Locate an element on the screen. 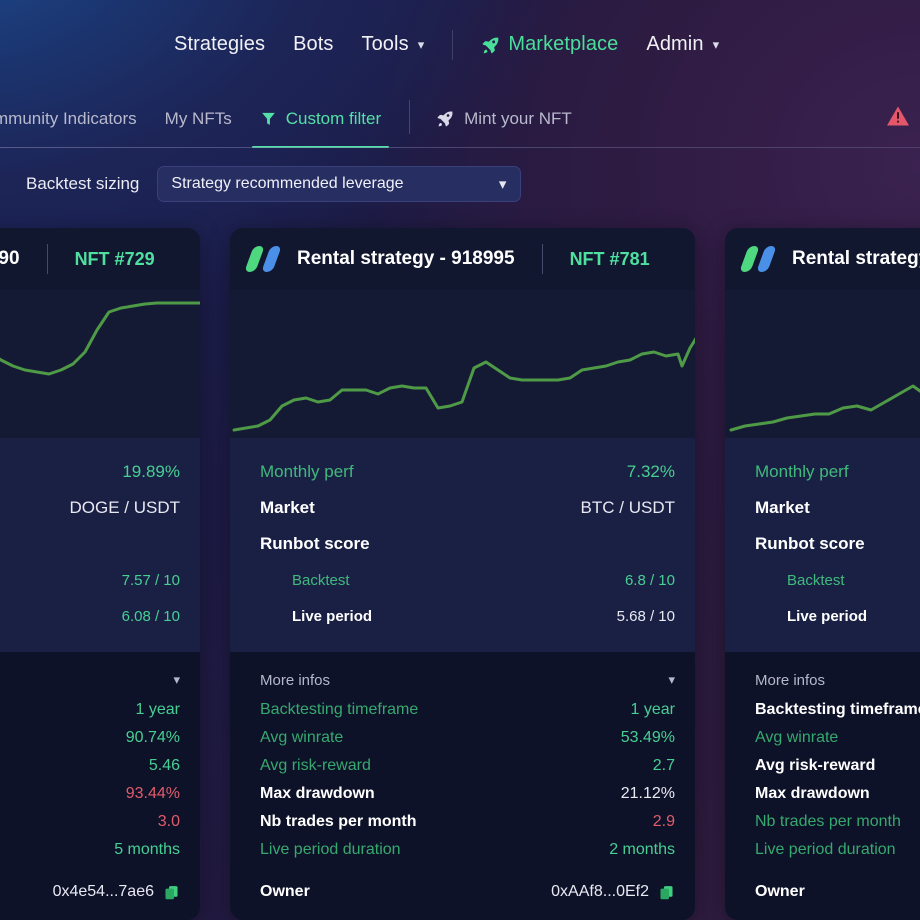  more-info-value: 93.44% is located at coordinates (152, 793).